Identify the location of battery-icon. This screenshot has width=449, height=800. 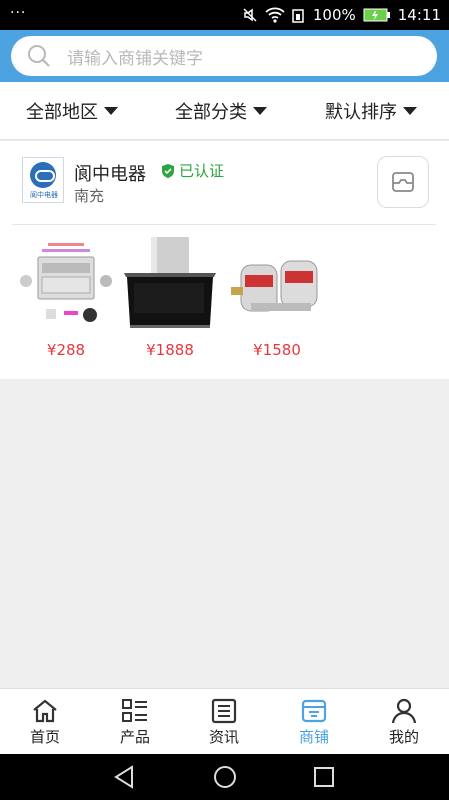
(376, 15).